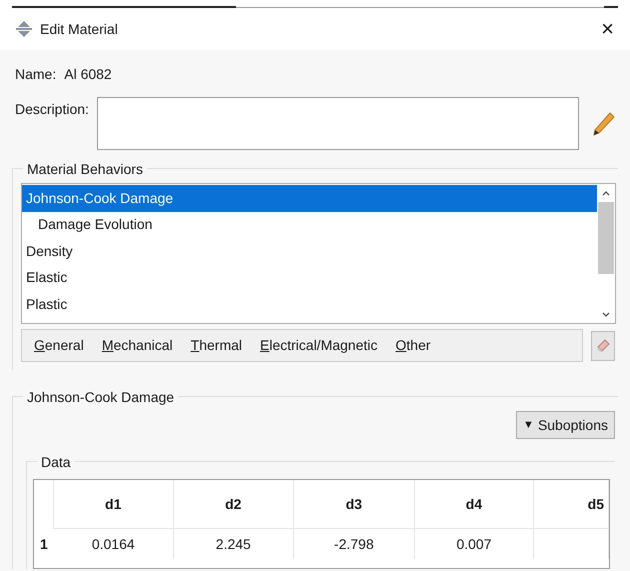 The image size is (630, 571). I want to click on column-header: d4, so click(474, 504).